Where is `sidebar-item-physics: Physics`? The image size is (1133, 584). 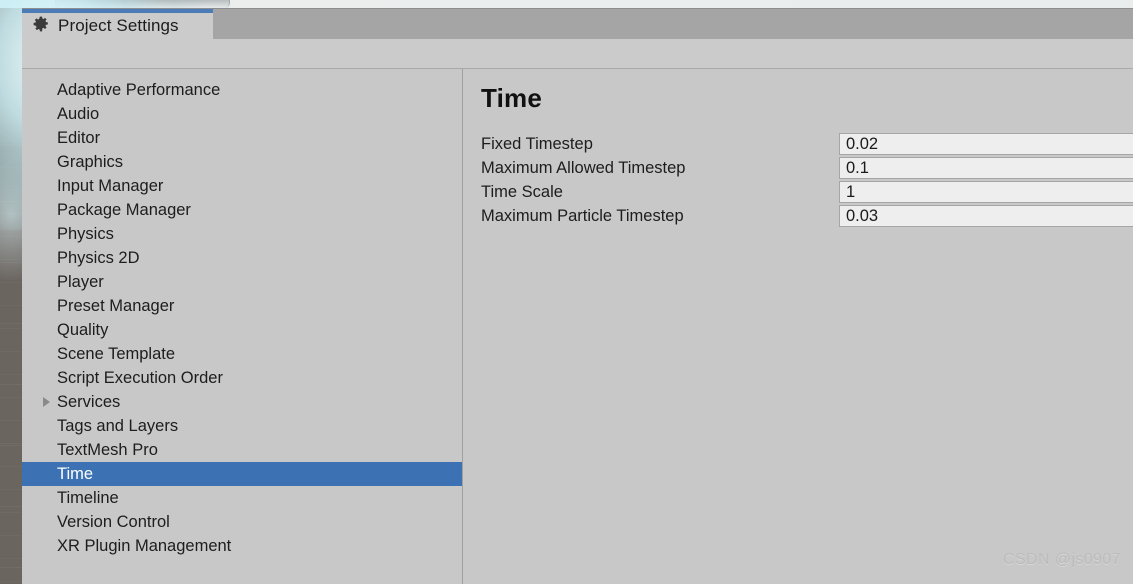
sidebar-item-physics: Physics is located at coordinates (242, 234).